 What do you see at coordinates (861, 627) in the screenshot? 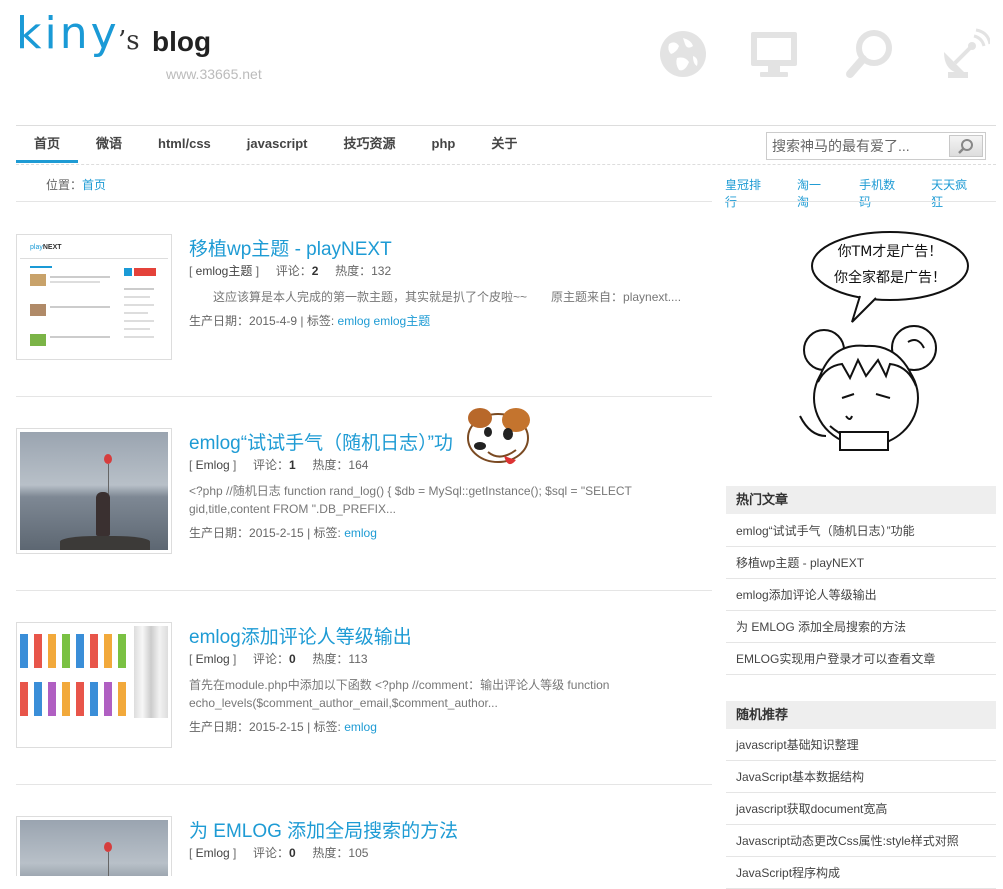
I see `hot-article-item: 为 EMLOG 添加全局搜索的方法` at bounding box center [861, 627].